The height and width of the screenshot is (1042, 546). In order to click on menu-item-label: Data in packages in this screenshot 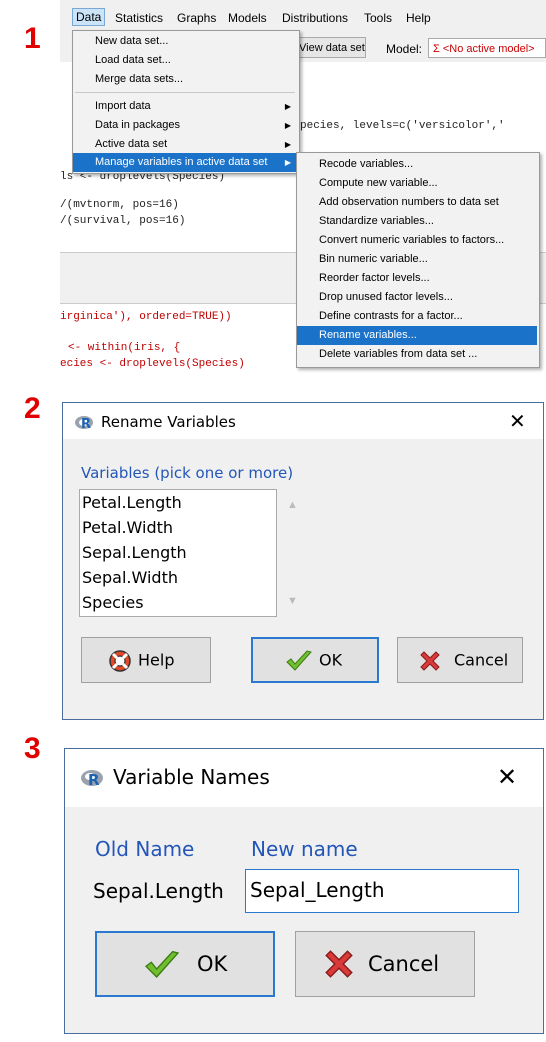, I will do `click(137, 125)`.